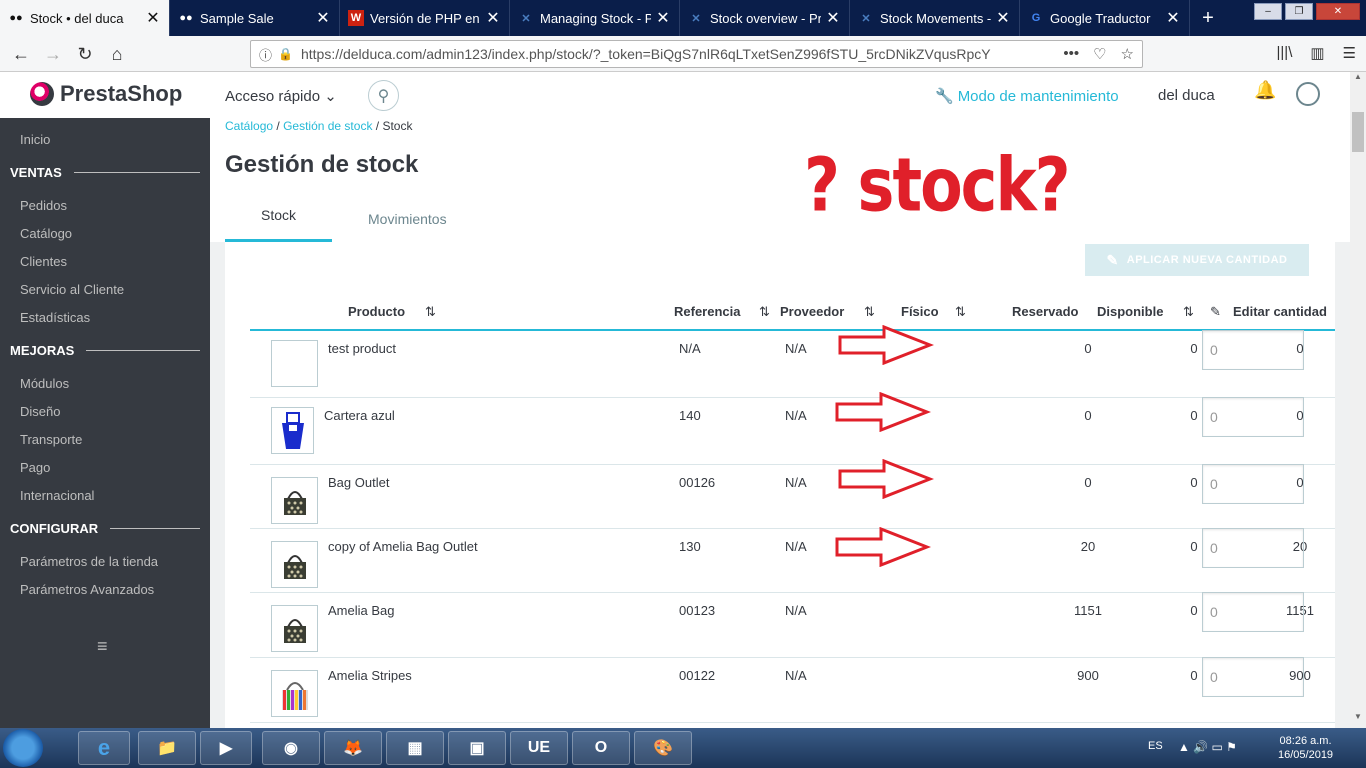 The image size is (1366, 768). What do you see at coordinates (106, 94) in the screenshot?
I see `prestashop-logo: PrestaShop` at bounding box center [106, 94].